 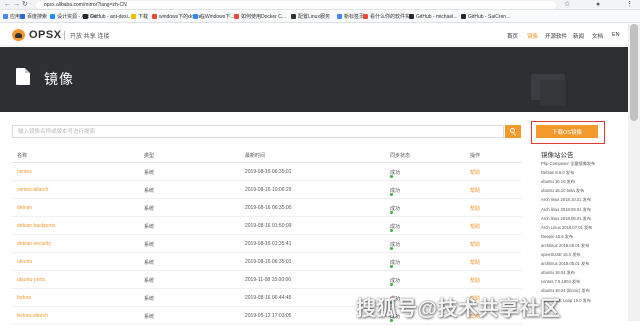 What do you see at coordinates (532, 36) in the screenshot?
I see `nav-mirror: 镜像` at bounding box center [532, 36].